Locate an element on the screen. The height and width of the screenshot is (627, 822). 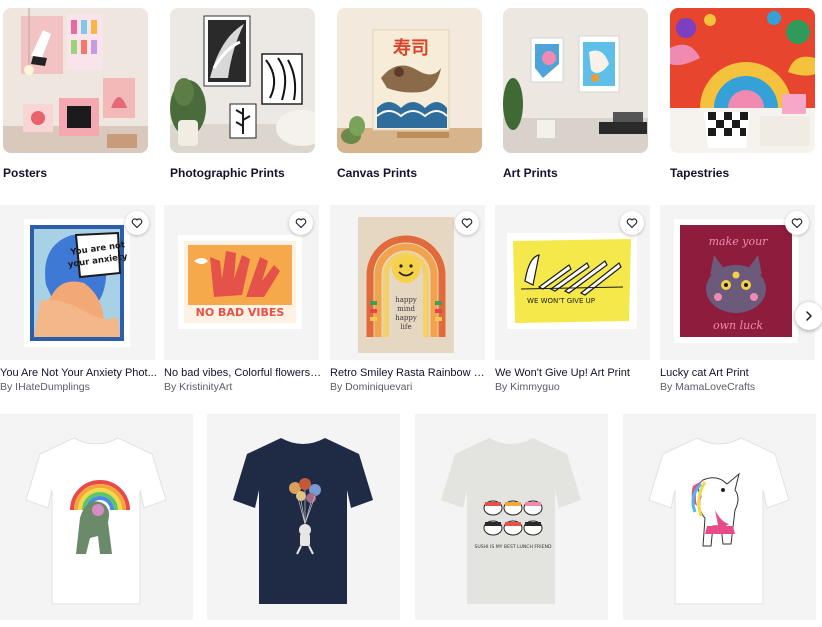
category-label: Tapestries is located at coordinates (700, 173).